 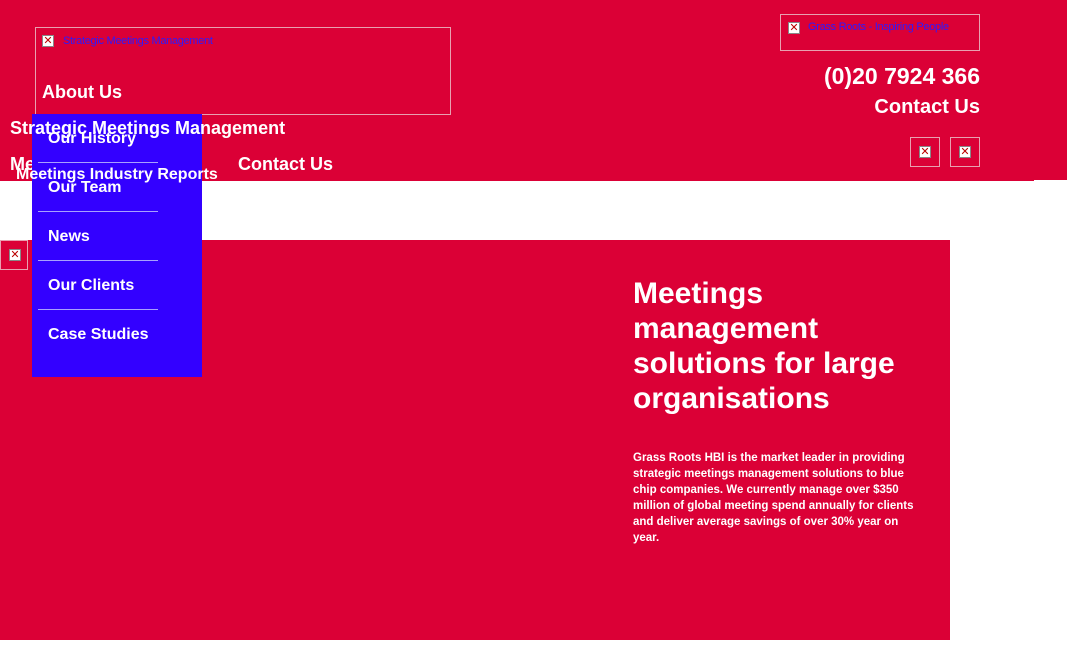 I want to click on logo-alt-text: Strategic Meetings Management, so click(x=138, y=41).